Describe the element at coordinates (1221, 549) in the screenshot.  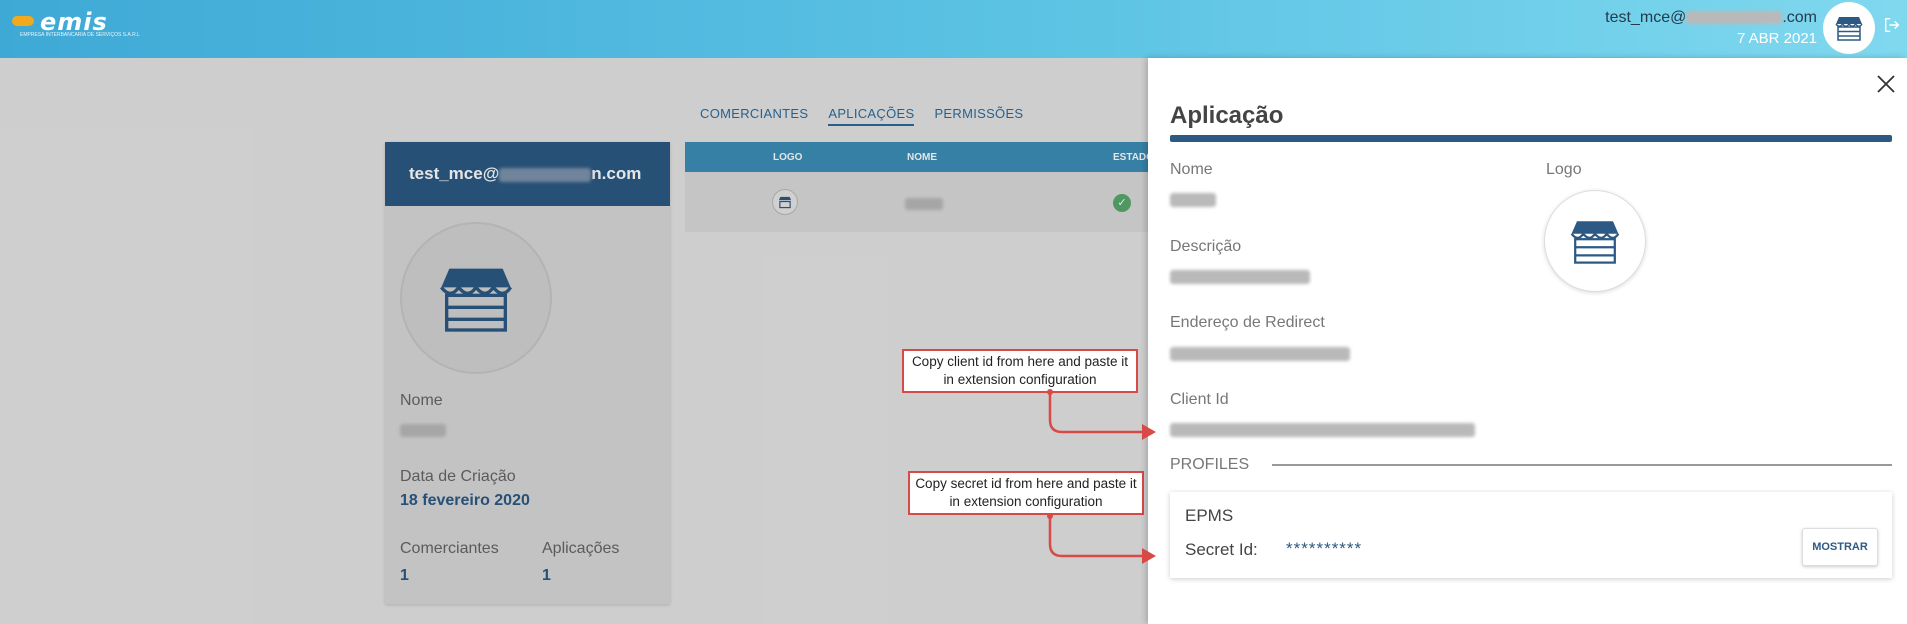
I see `secret-id-label: Secret Id:` at that location.